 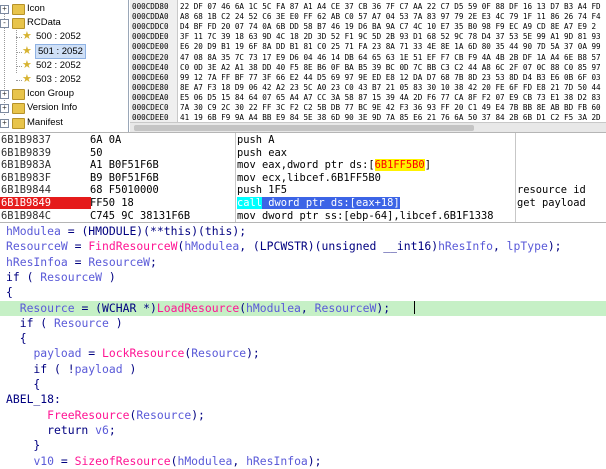 I want to click on code-text: }, so click(x=23, y=445).